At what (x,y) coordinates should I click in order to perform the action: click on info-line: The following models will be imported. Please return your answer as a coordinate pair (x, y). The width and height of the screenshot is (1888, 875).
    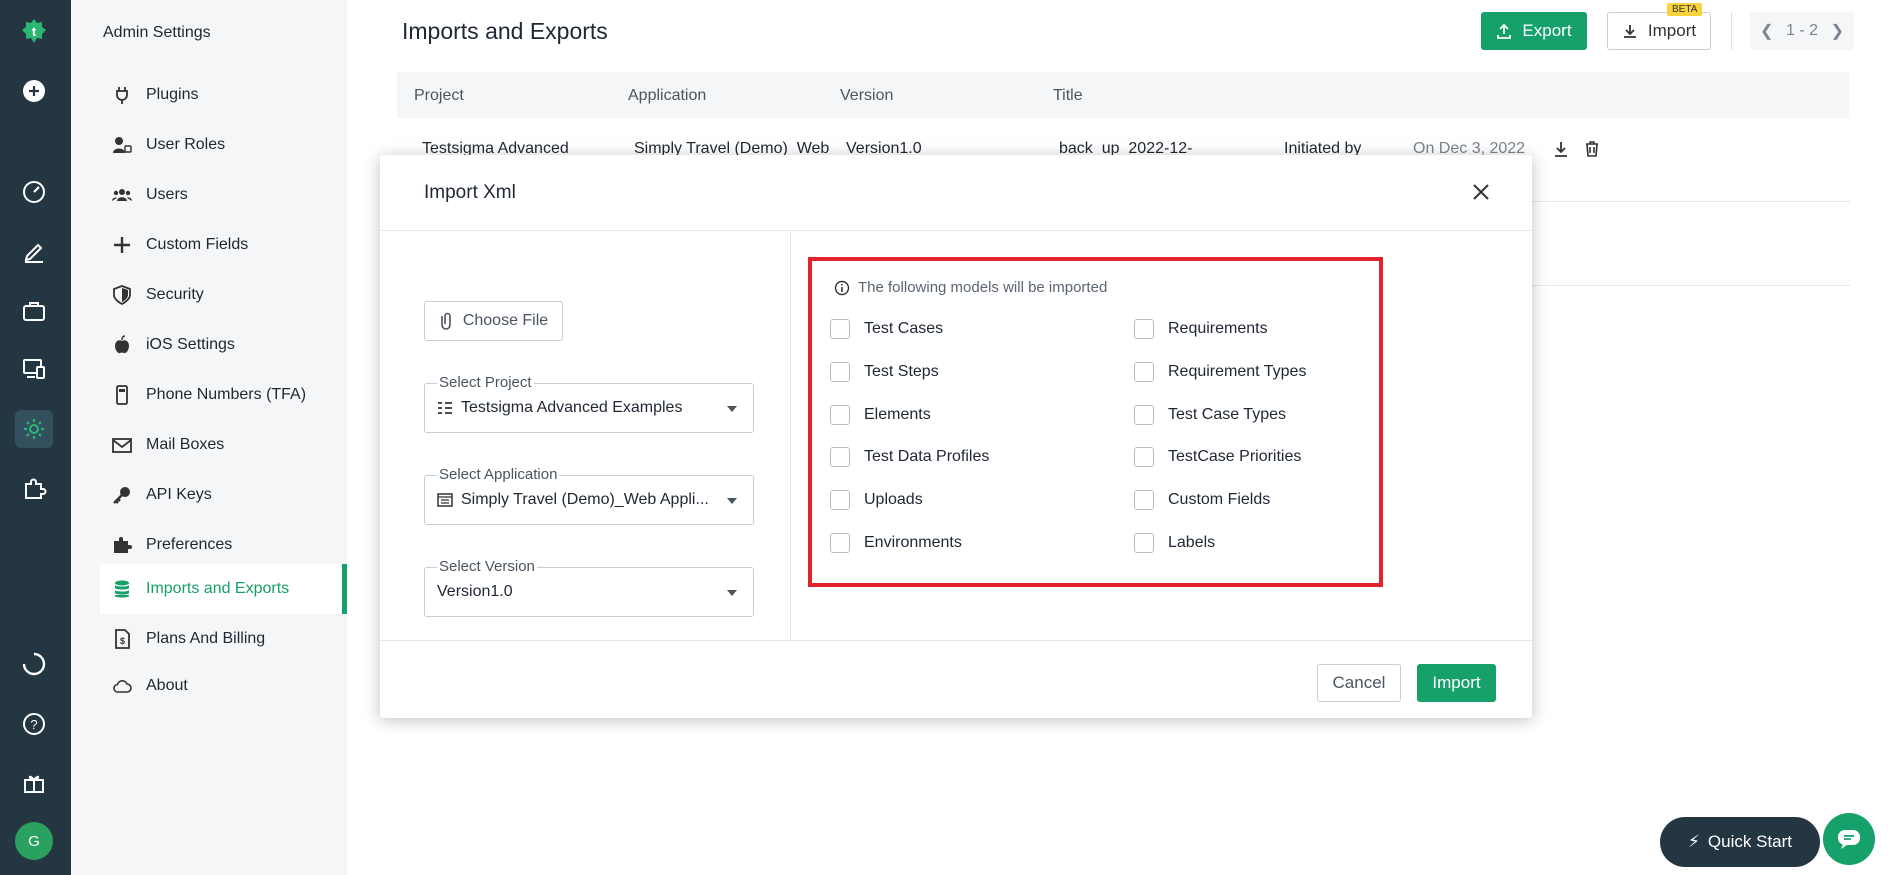
    Looking at the image, I should click on (970, 287).